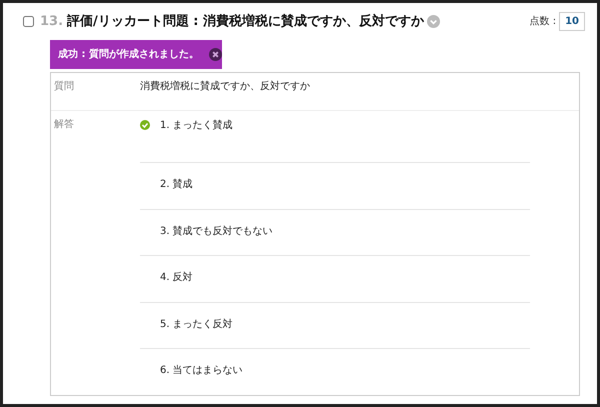 This screenshot has height=407, width=600. I want to click on answer-label: 解答, so click(64, 125).